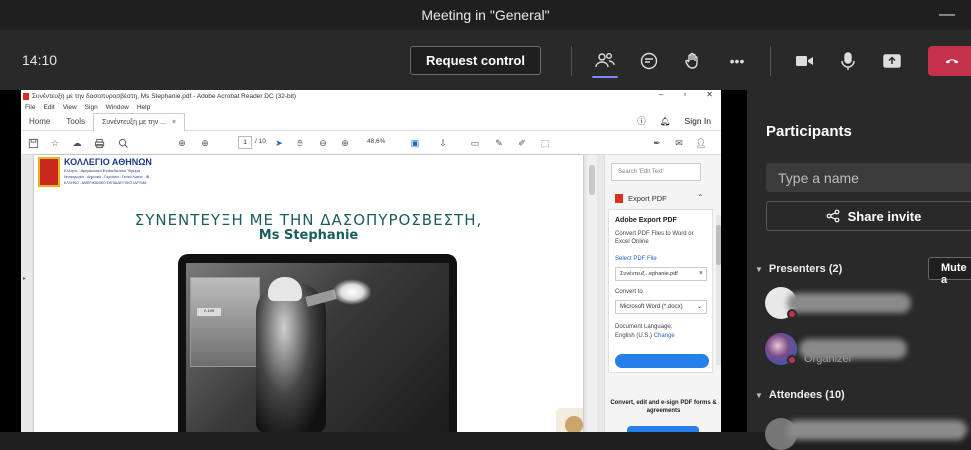  What do you see at coordinates (848, 61) in the screenshot?
I see `microphone-icon` at bounding box center [848, 61].